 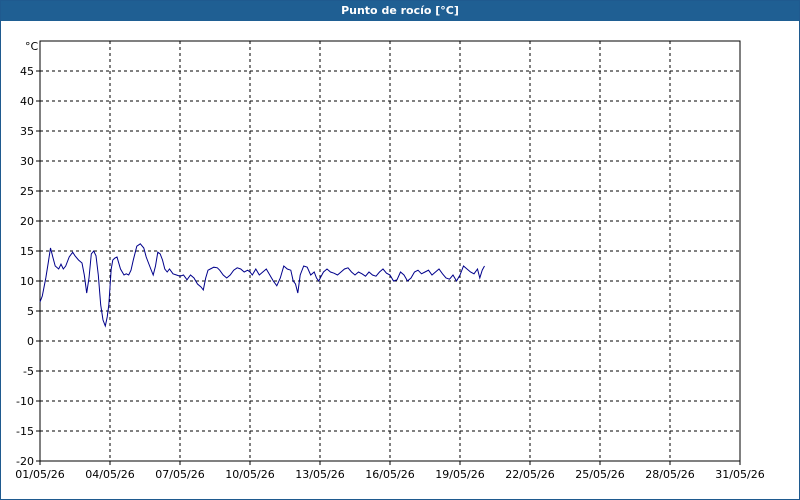 What do you see at coordinates (30, 311) in the screenshot?
I see `y-tick-label: 5` at bounding box center [30, 311].